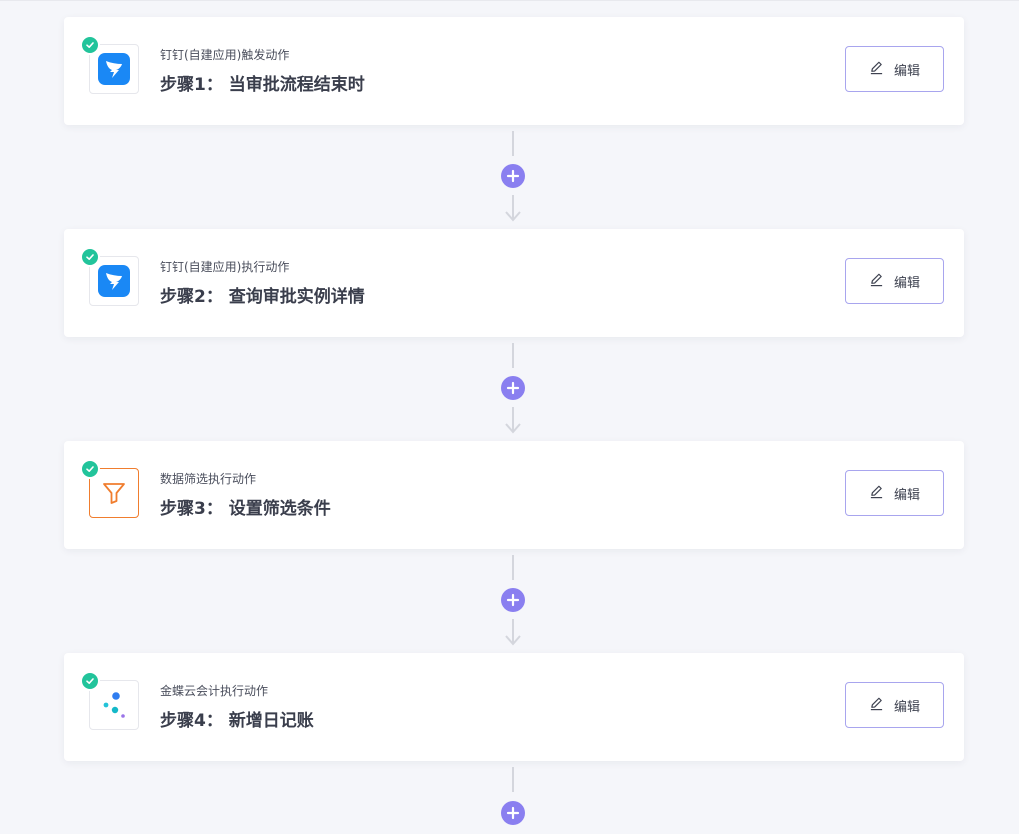 The height and width of the screenshot is (834, 1019). I want to click on step-subtitle: 金蝶云会计执行动作, so click(214, 691).